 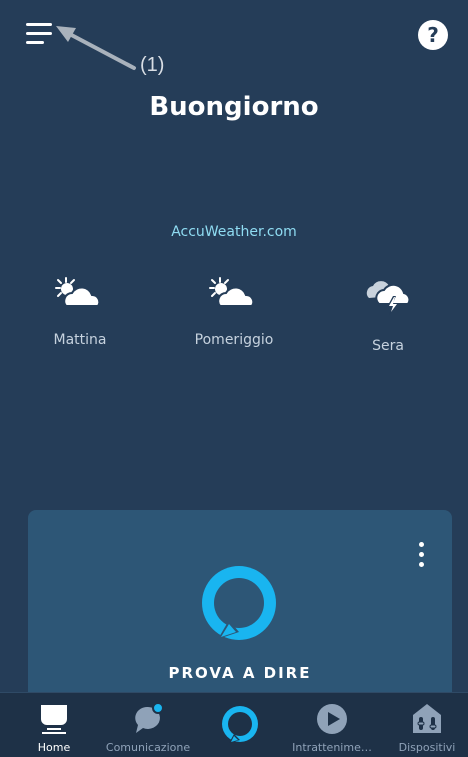 I want to click on nav-devices: Dispositivi, so click(x=427, y=725).